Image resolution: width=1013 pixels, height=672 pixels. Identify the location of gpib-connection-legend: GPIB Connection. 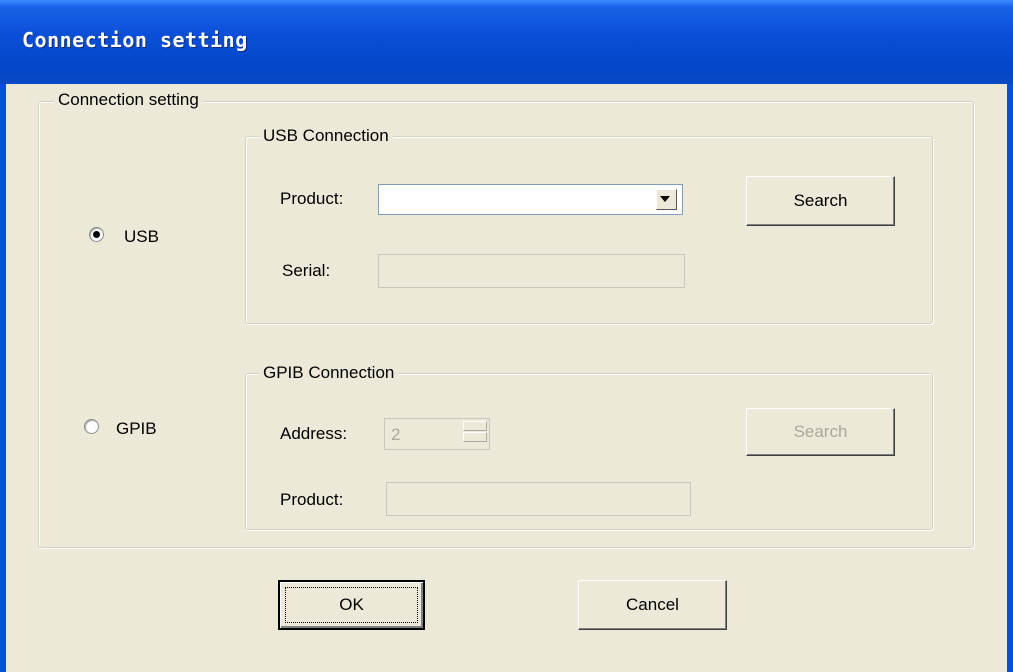
(329, 373).